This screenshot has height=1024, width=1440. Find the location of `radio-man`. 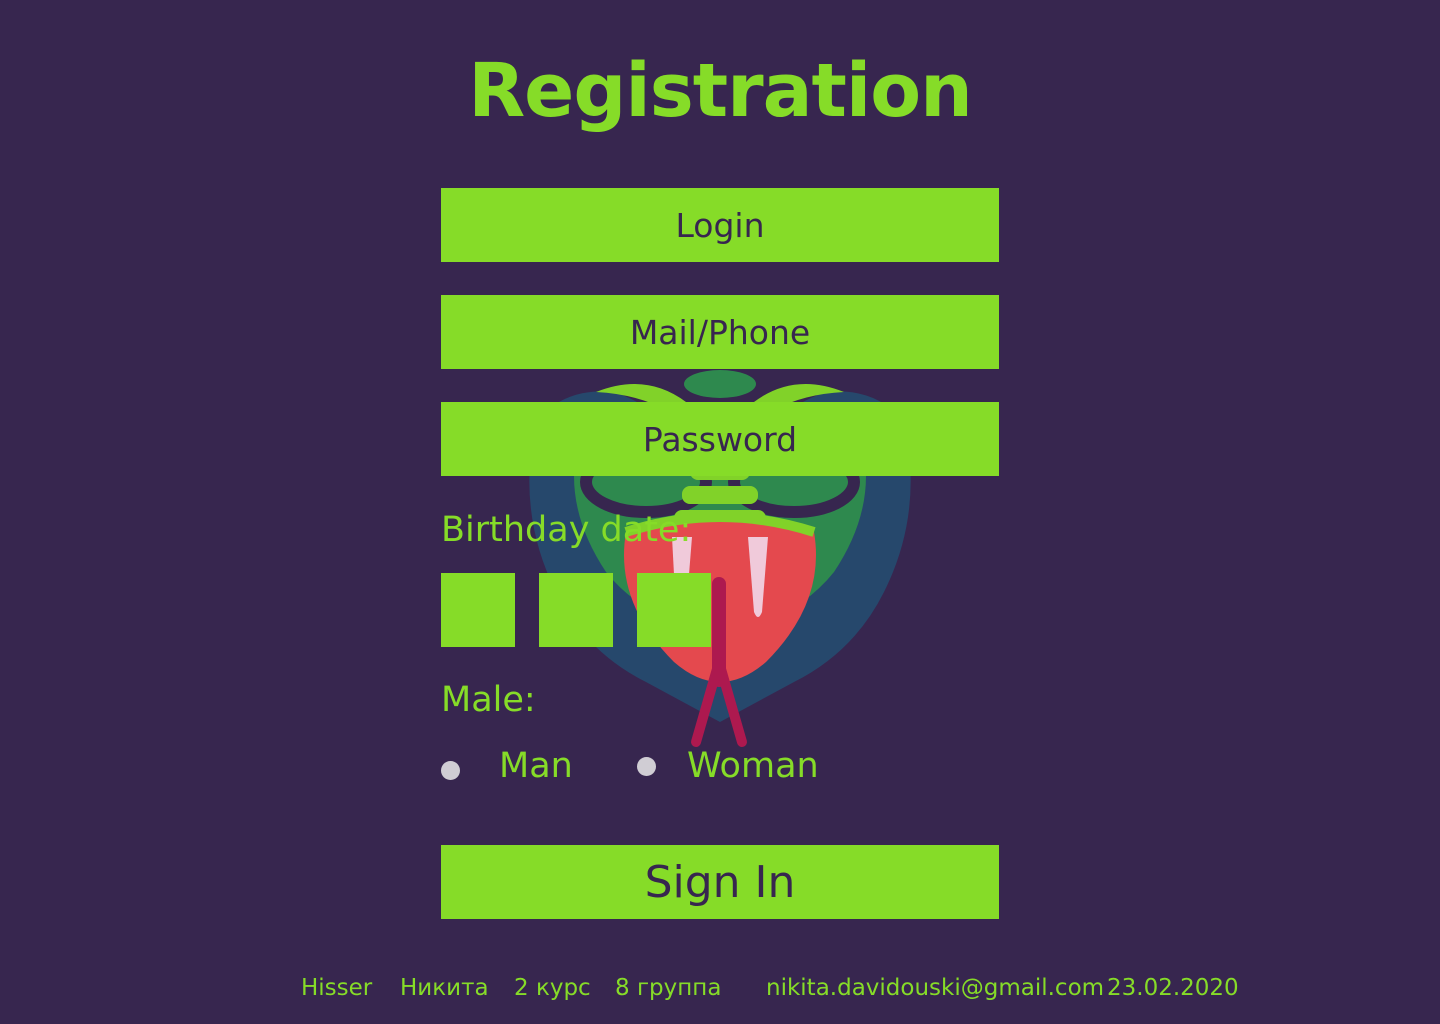

radio-man is located at coordinates (450, 770).